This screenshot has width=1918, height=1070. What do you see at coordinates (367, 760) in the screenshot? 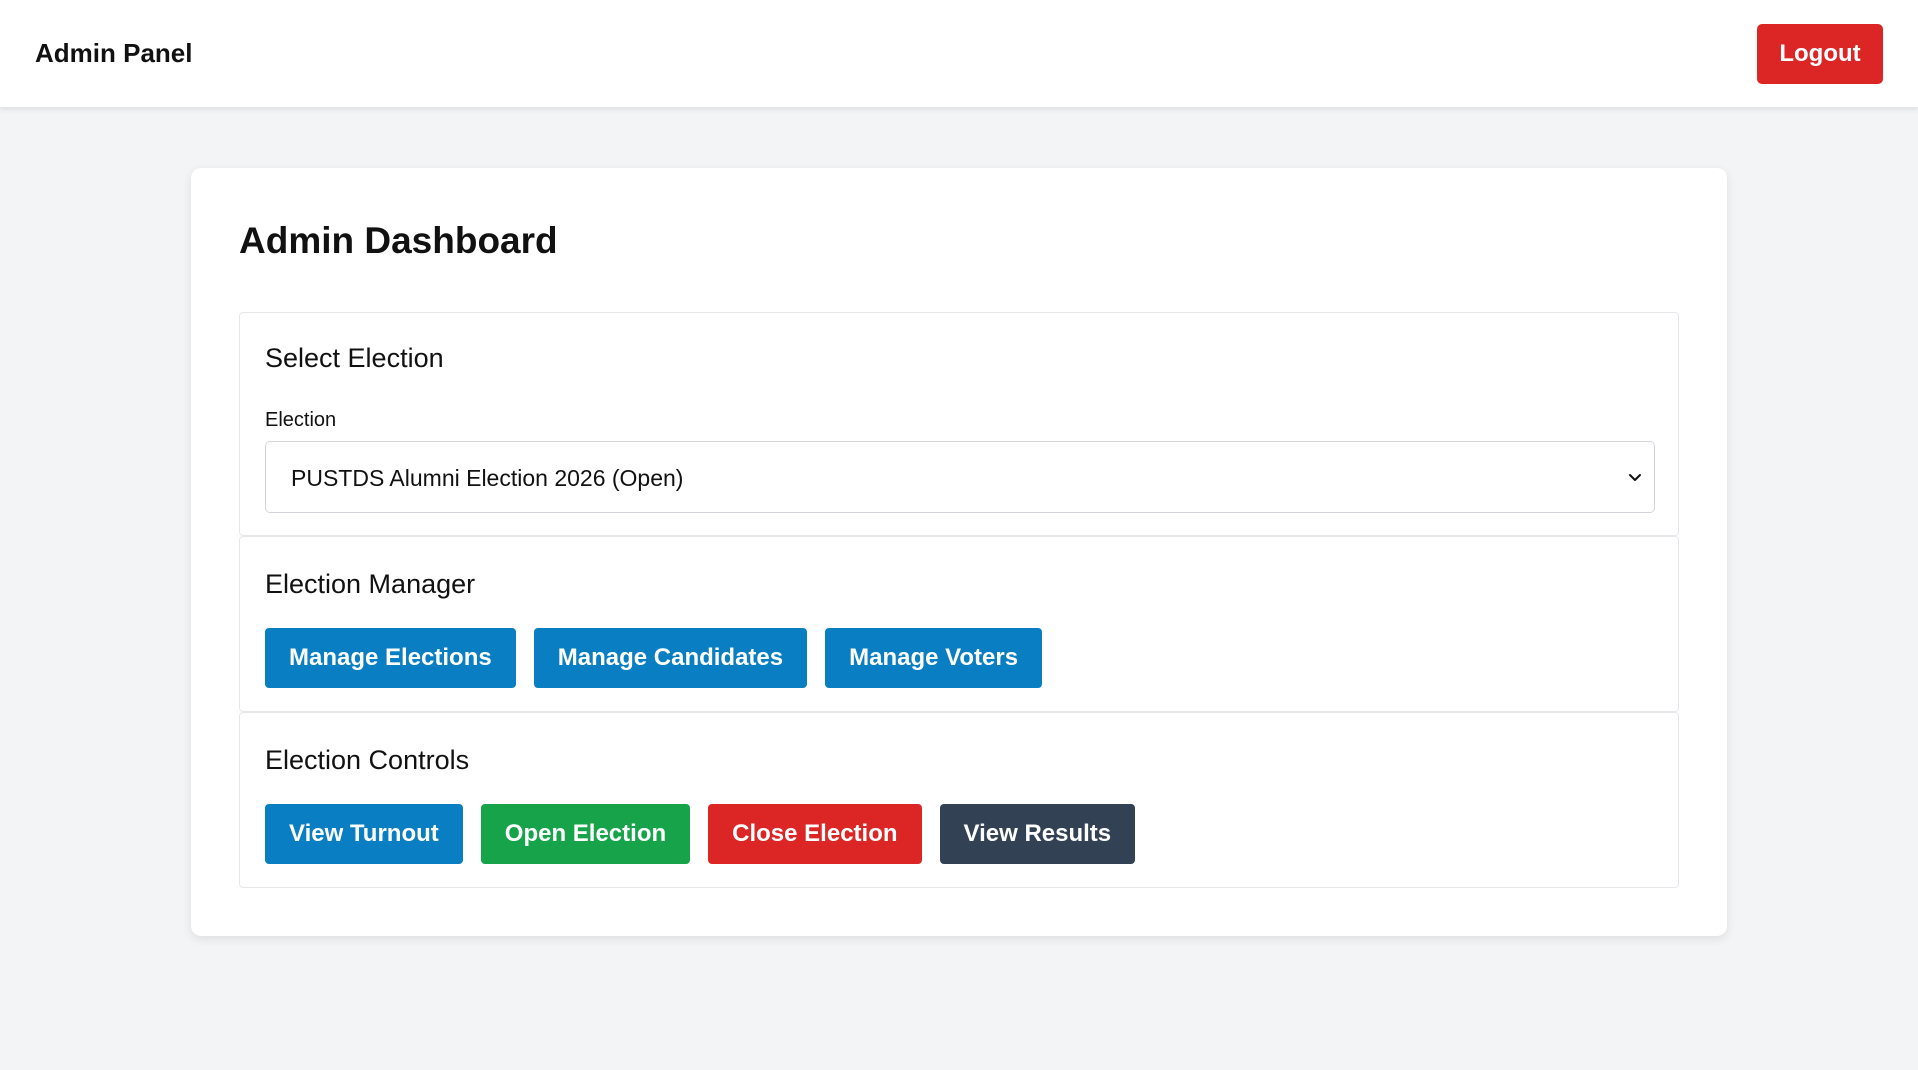
I see `election-controls-heading: Election Controls` at bounding box center [367, 760].